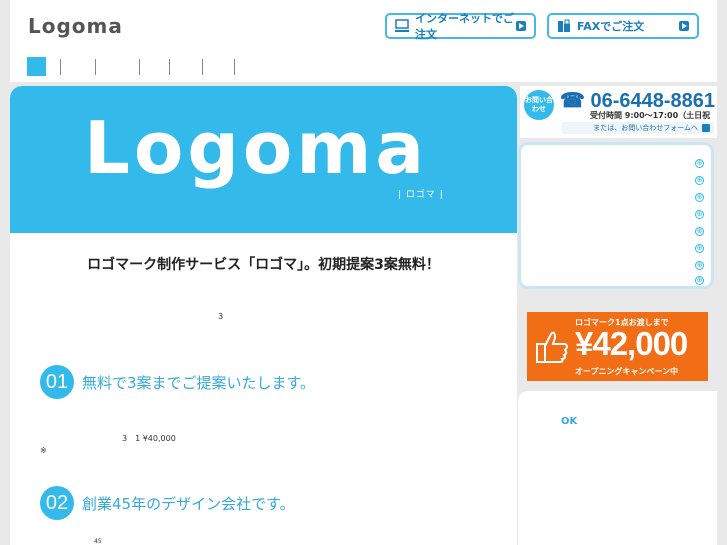 The image size is (727, 545). Describe the element at coordinates (98, 541) in the screenshot. I see `years-note: 45` at that location.